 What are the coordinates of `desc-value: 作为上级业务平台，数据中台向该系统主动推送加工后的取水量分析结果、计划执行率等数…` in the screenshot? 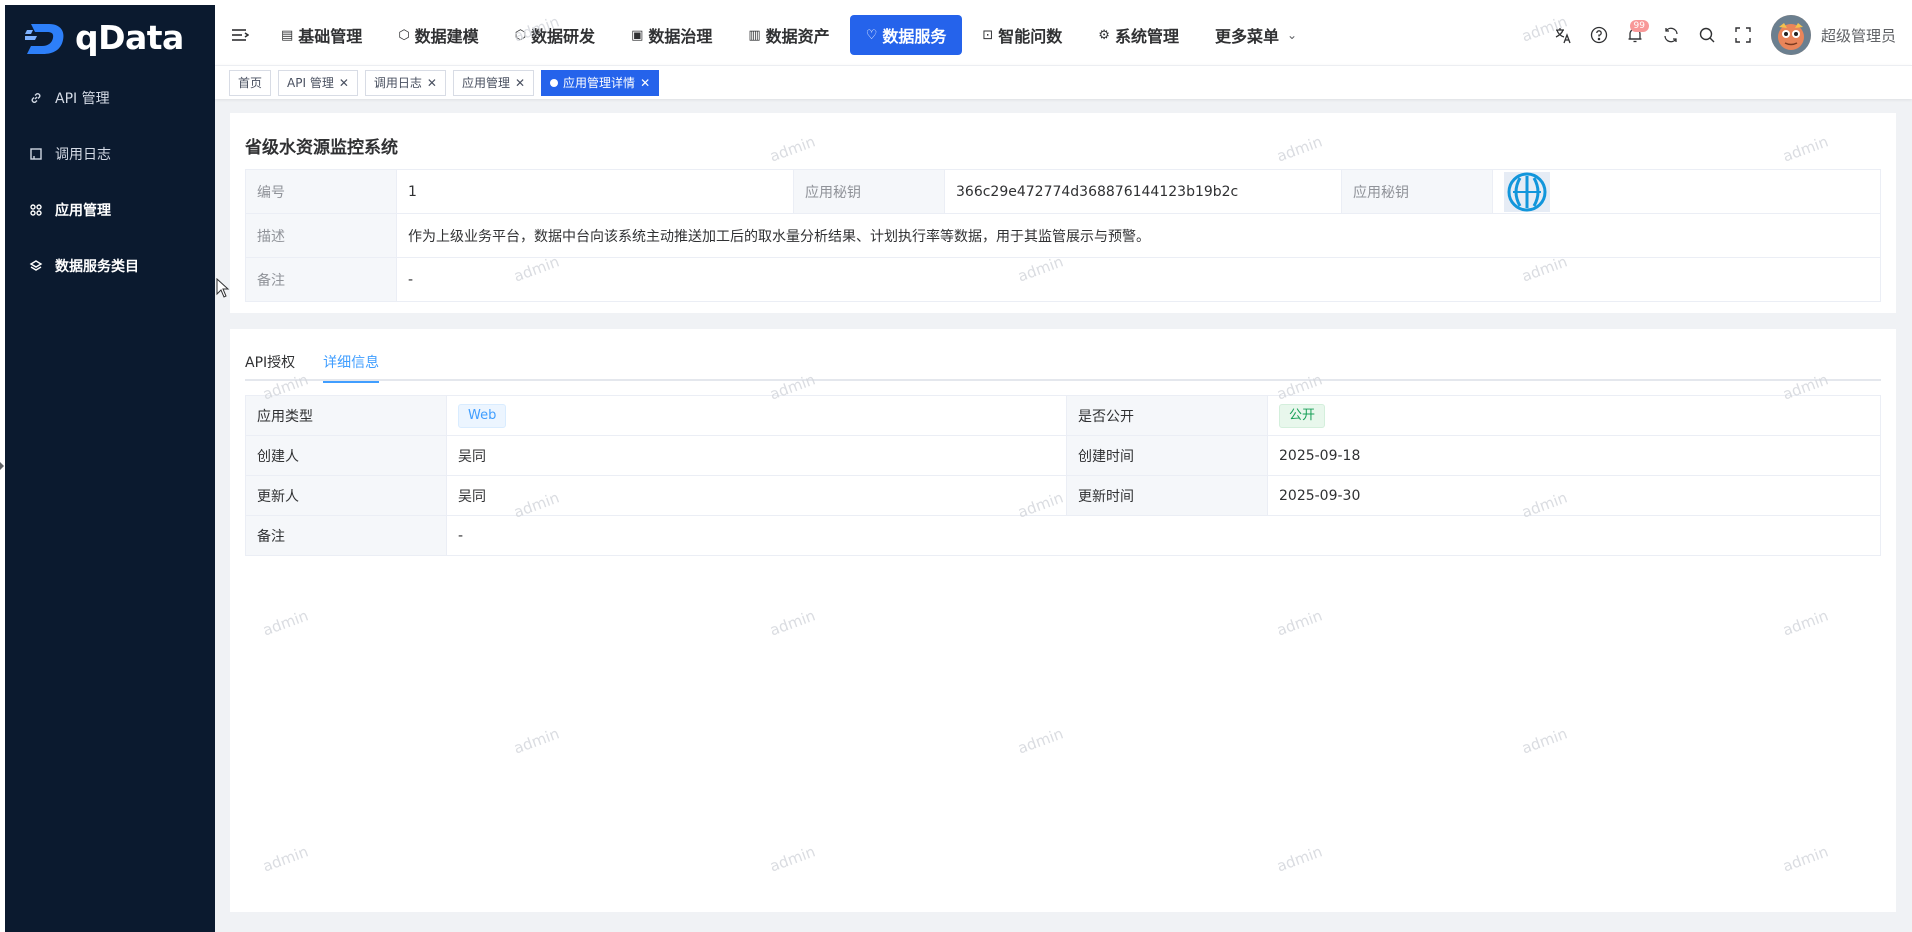 It's located at (1138, 235).